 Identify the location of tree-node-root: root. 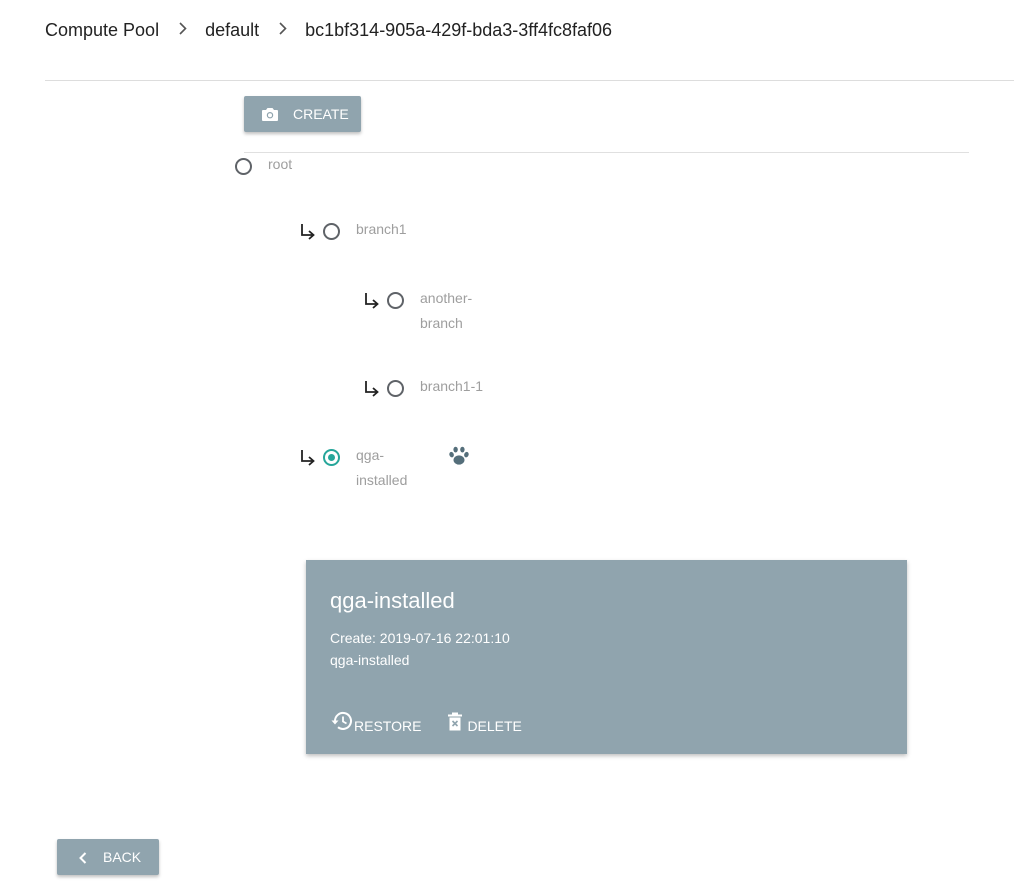
(286, 166).